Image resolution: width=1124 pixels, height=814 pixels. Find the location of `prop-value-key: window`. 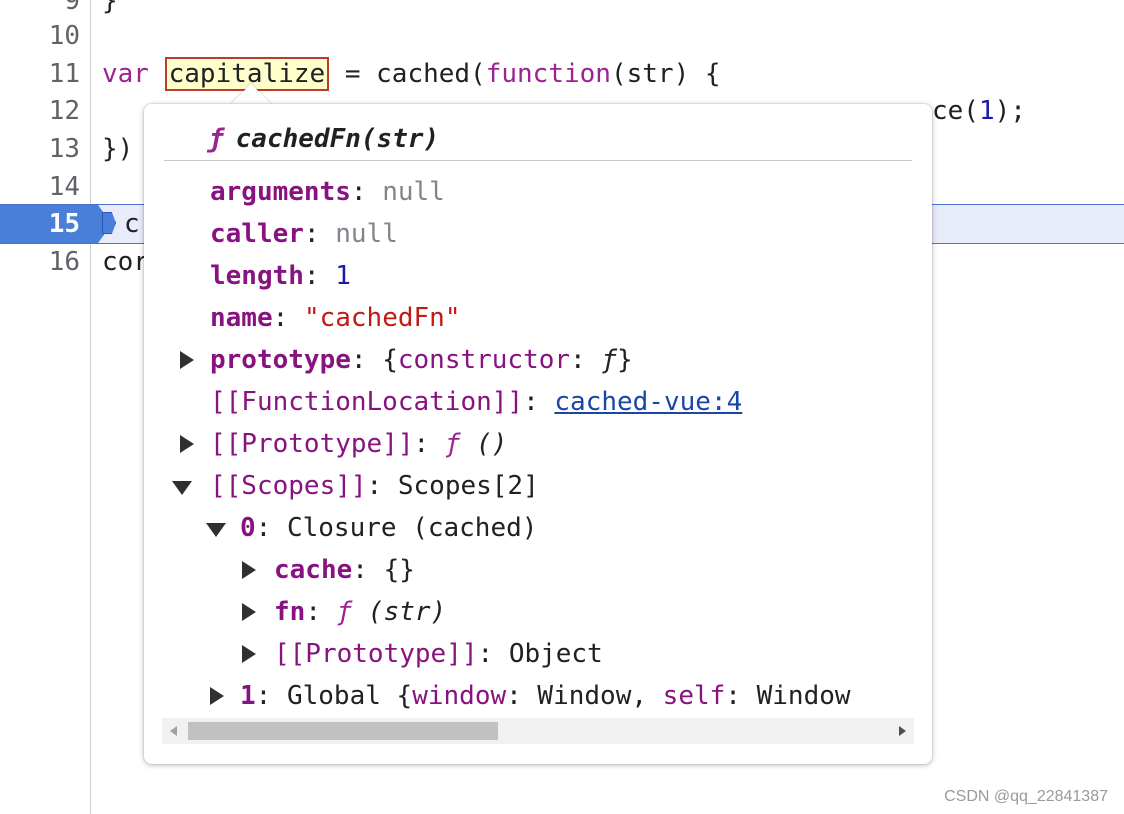

prop-value-key: window is located at coordinates (459, 696).